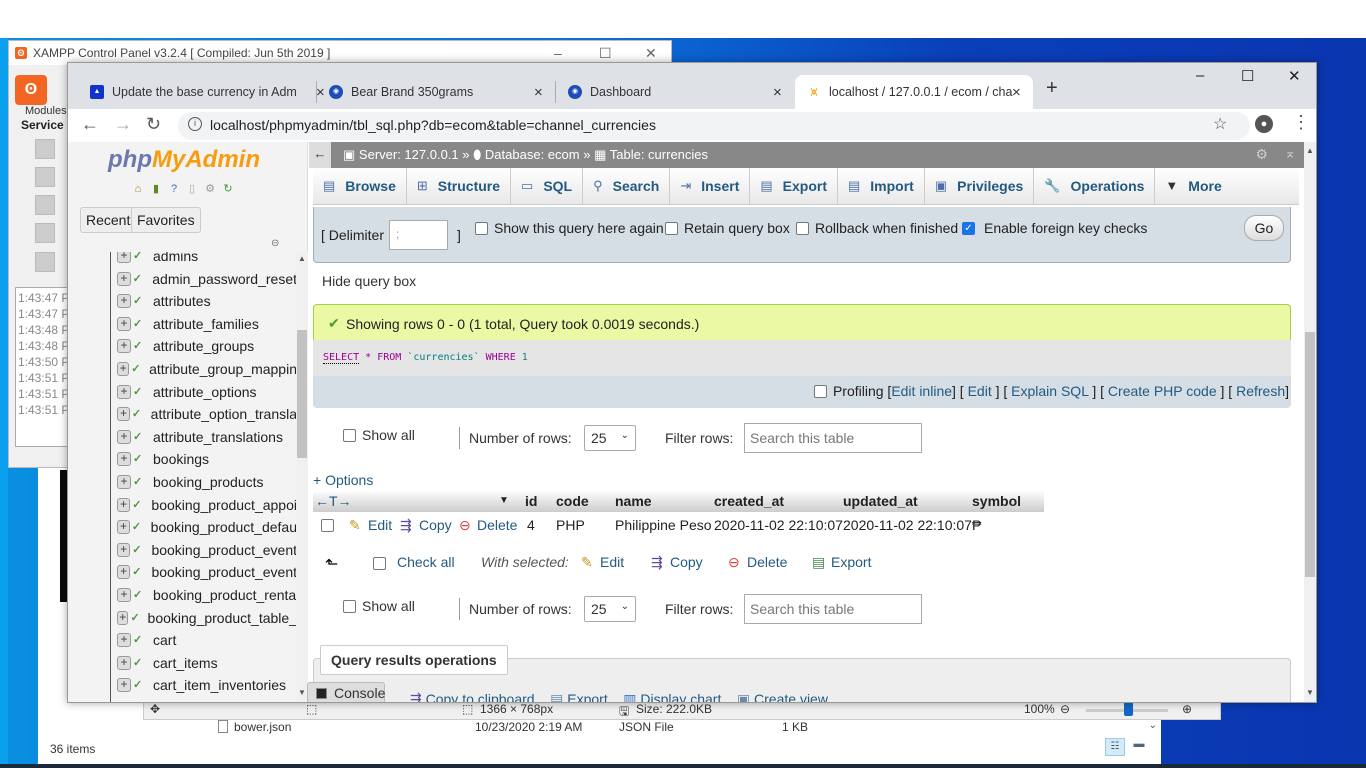 This screenshot has height=768, width=1366. I want to click on column-header-symbol: symbol, so click(996, 501).